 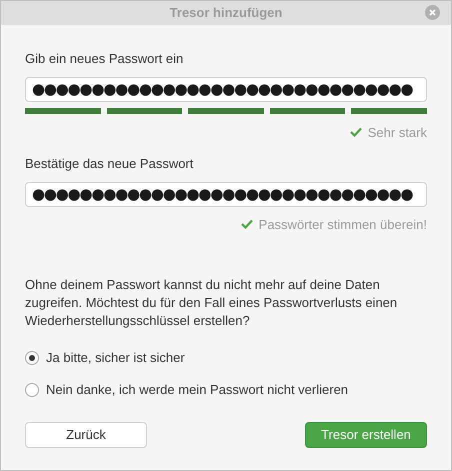 What do you see at coordinates (211, 303) in the screenshot?
I see `recovery-text: Ohne deinem Passwort kannst du nicht mehr auf deine Daten zugreifen. Möchtest du für den Fall eines Passwortverlusts einen Wiederherstellungsschlüssel erstellen?` at bounding box center [211, 303].